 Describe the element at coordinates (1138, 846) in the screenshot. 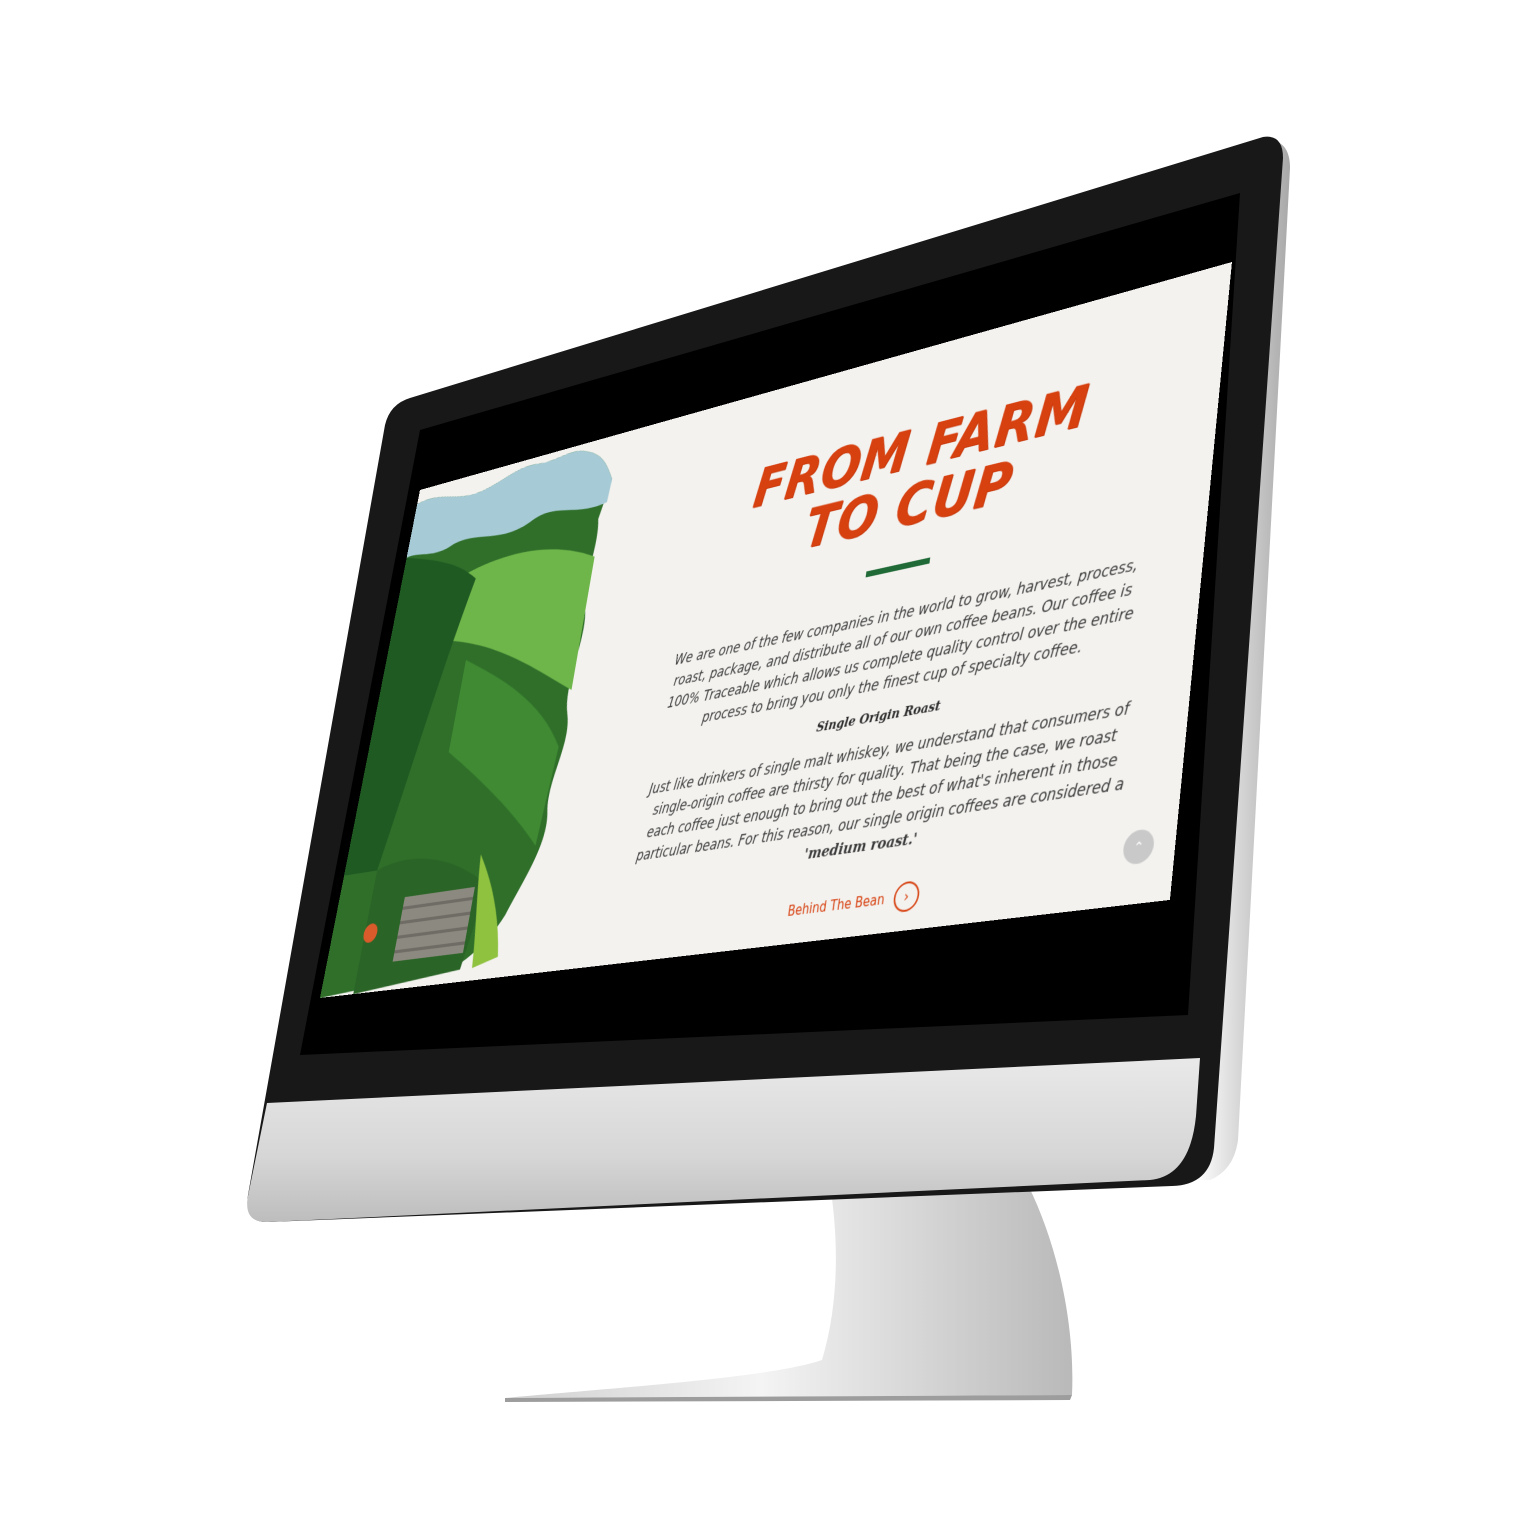

I see `chevron-up-icon: ⌃` at that location.